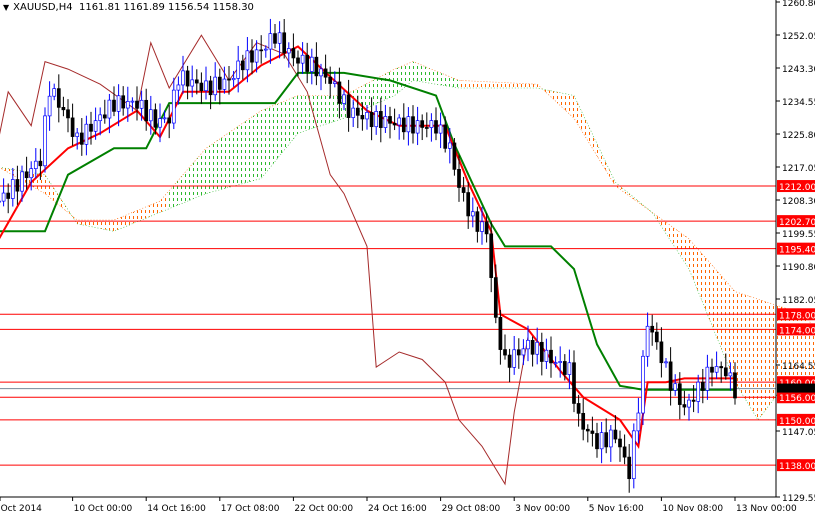 The image size is (815, 516). What do you see at coordinates (798, 301) in the screenshot?
I see `y-tick-label: 1182.05` at bounding box center [798, 301].